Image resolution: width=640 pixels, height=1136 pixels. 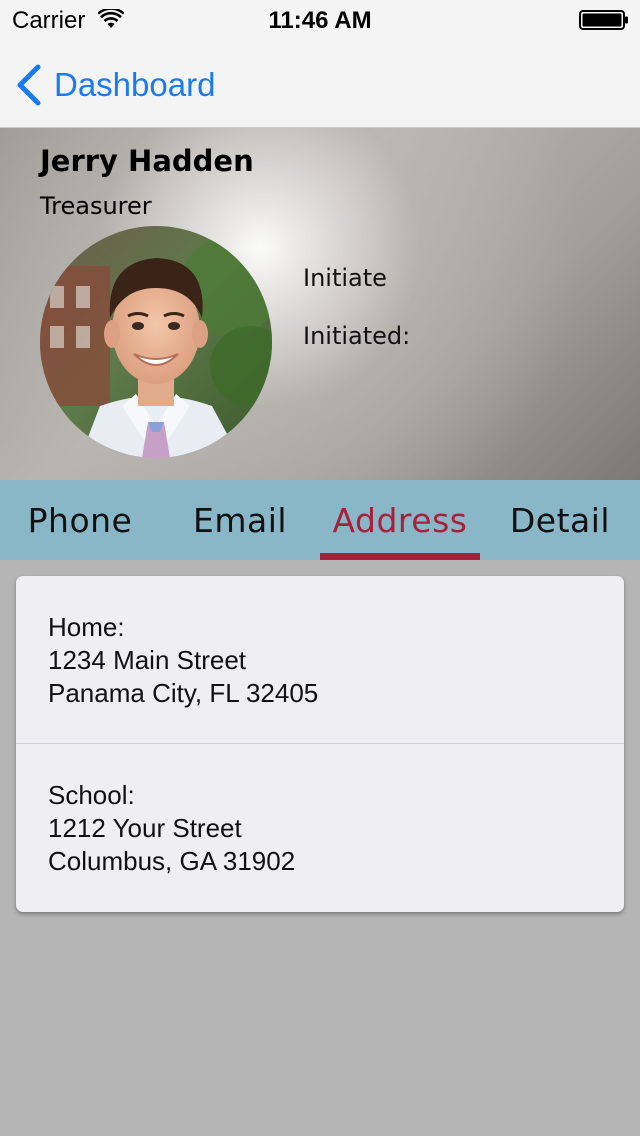 I want to click on tab-label: Email, so click(x=240, y=520).